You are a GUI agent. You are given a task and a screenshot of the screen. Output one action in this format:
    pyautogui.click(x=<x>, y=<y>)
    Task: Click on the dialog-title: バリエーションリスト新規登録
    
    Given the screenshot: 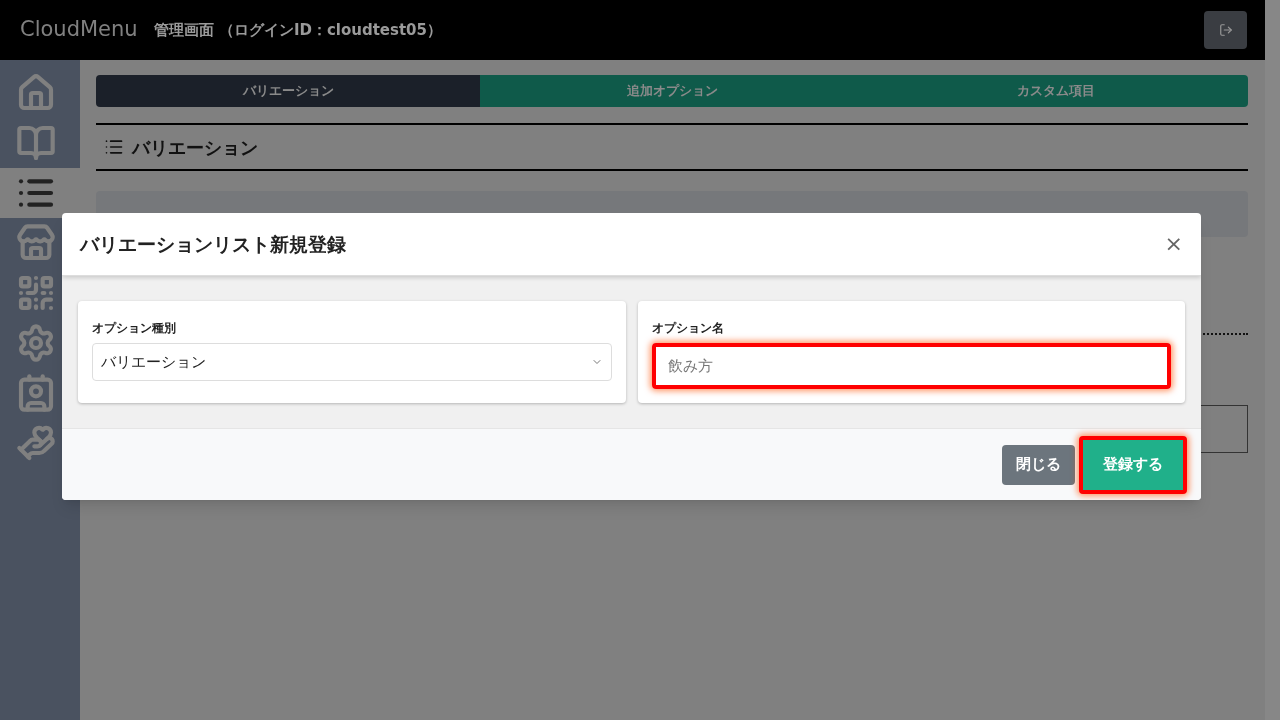 What is the action you would take?
    pyautogui.click(x=213, y=244)
    